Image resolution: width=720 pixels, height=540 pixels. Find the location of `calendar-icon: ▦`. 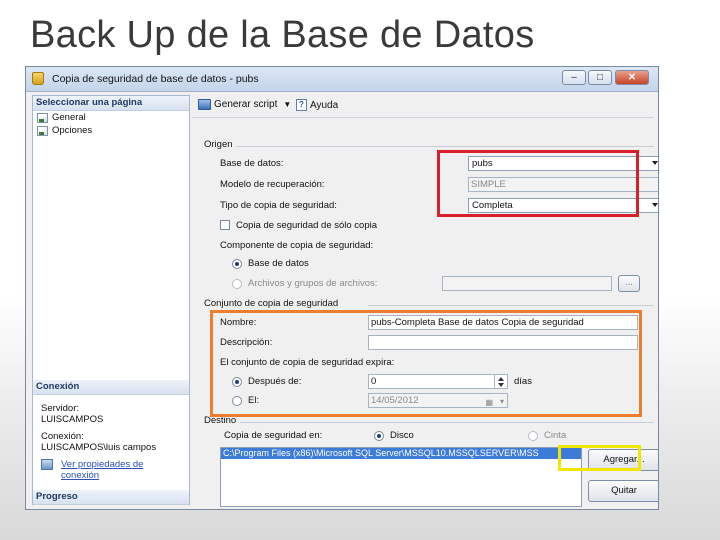

calendar-icon: ▦ is located at coordinates (489, 402).